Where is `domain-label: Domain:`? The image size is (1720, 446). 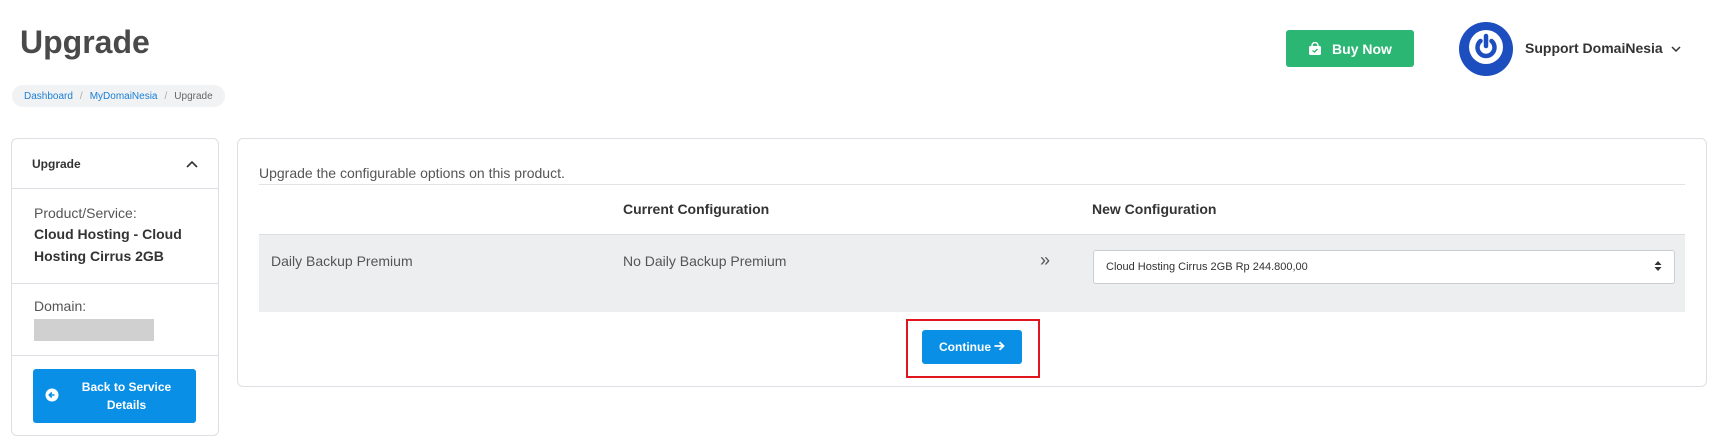 domain-label: Domain: is located at coordinates (60, 306).